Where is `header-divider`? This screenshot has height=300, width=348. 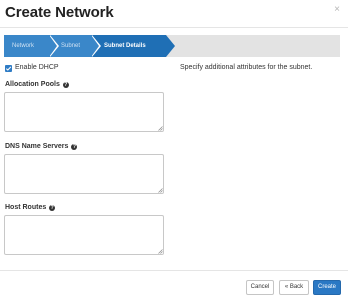 header-divider is located at coordinates (174, 27).